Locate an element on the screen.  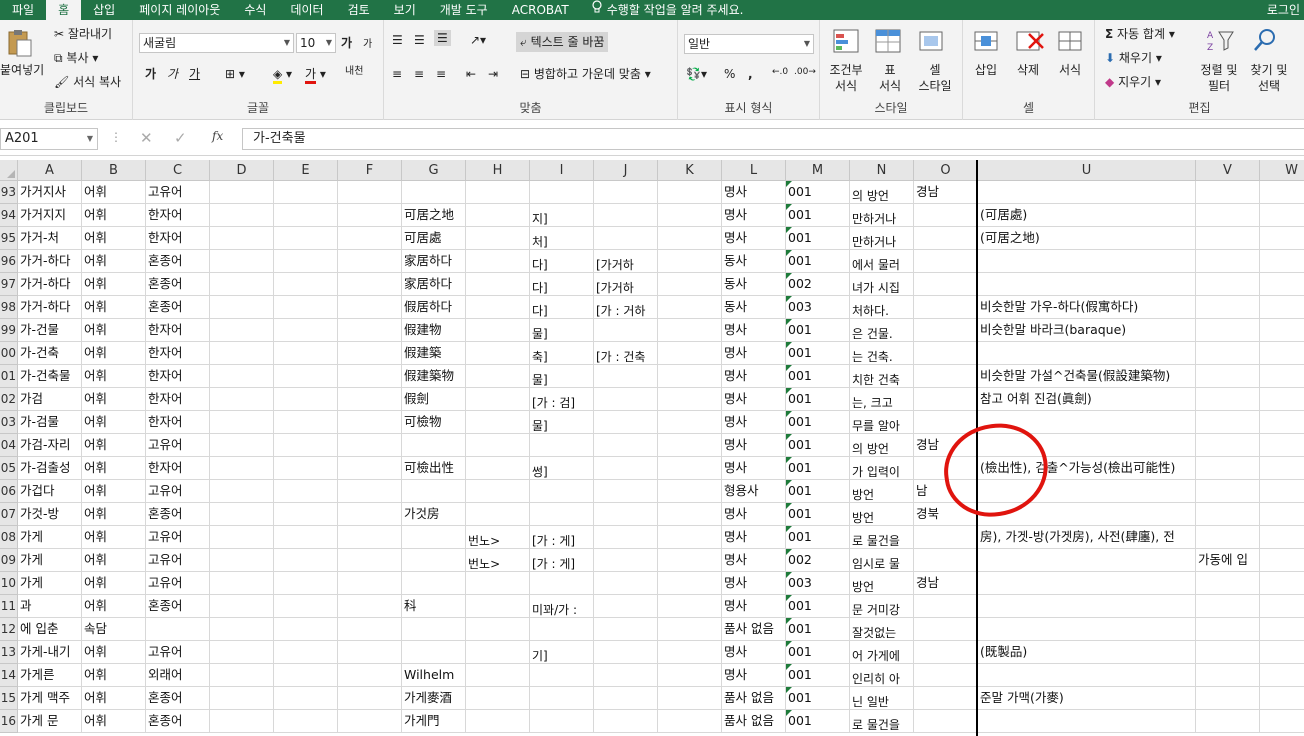
cell-i: 지] is located at coordinates (562, 215).